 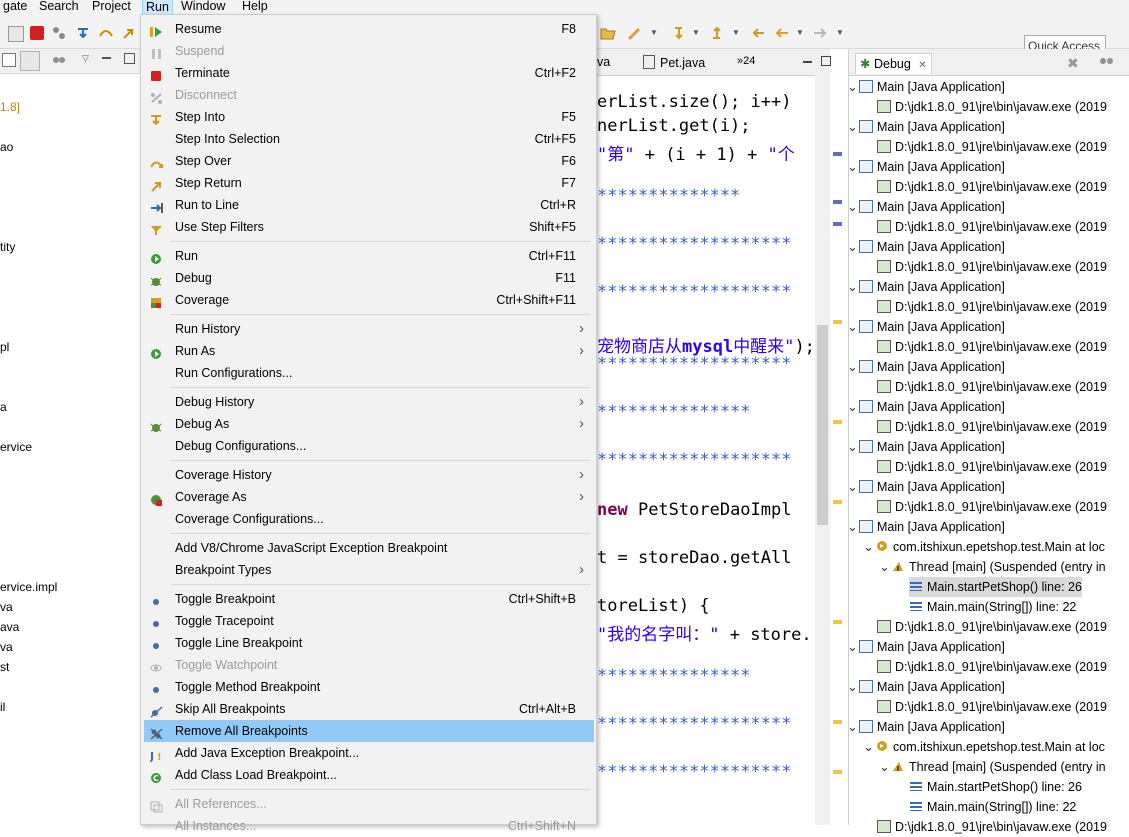 I want to click on last-edit-icon, so click(x=757, y=33).